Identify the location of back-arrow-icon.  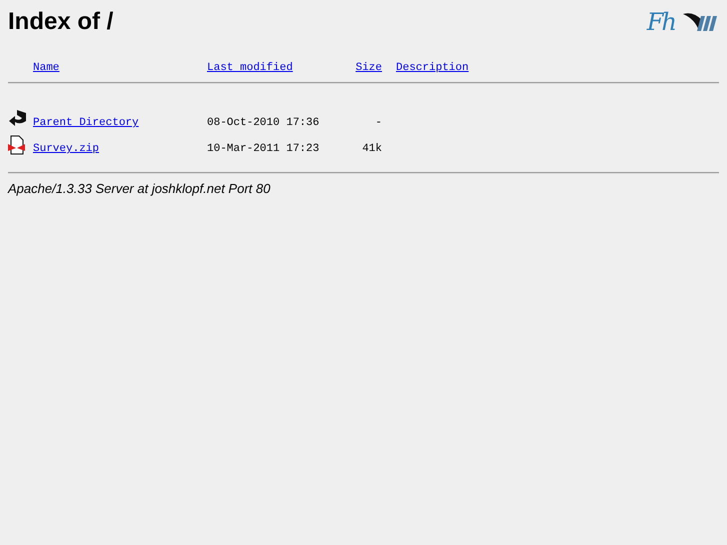
(18, 119).